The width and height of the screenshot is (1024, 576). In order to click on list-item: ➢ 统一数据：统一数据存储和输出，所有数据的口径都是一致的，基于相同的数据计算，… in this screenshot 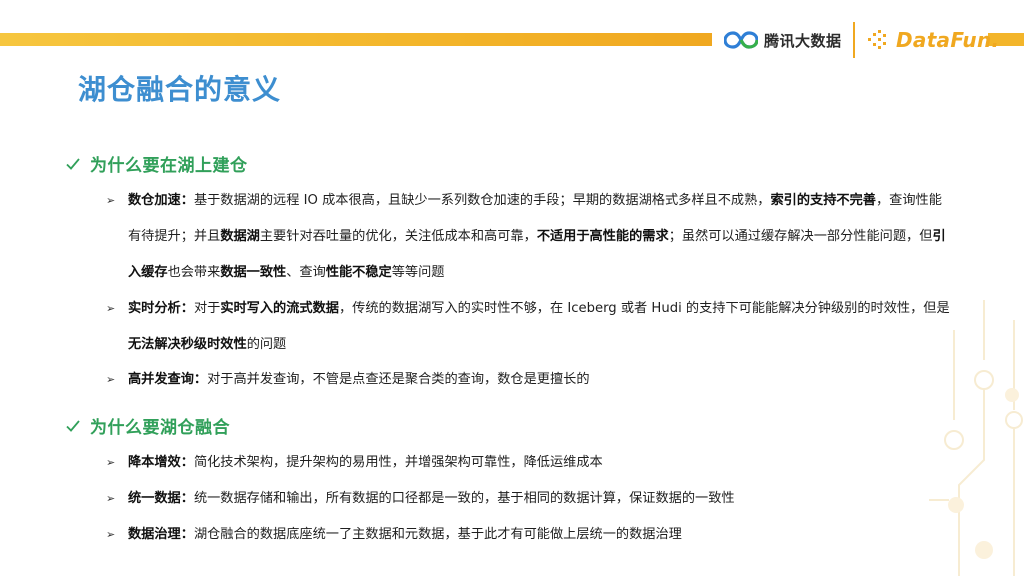, I will do `click(530, 499)`.